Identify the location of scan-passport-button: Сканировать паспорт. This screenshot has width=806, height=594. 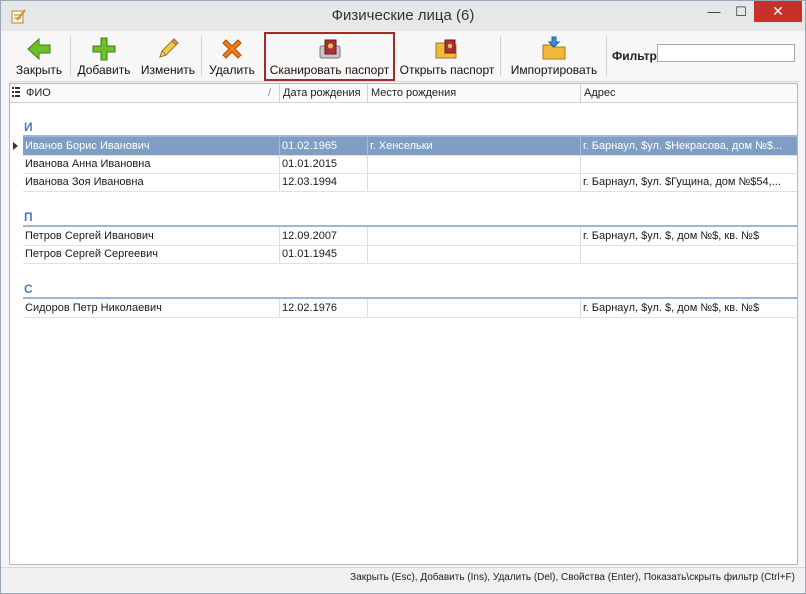
(329, 56).